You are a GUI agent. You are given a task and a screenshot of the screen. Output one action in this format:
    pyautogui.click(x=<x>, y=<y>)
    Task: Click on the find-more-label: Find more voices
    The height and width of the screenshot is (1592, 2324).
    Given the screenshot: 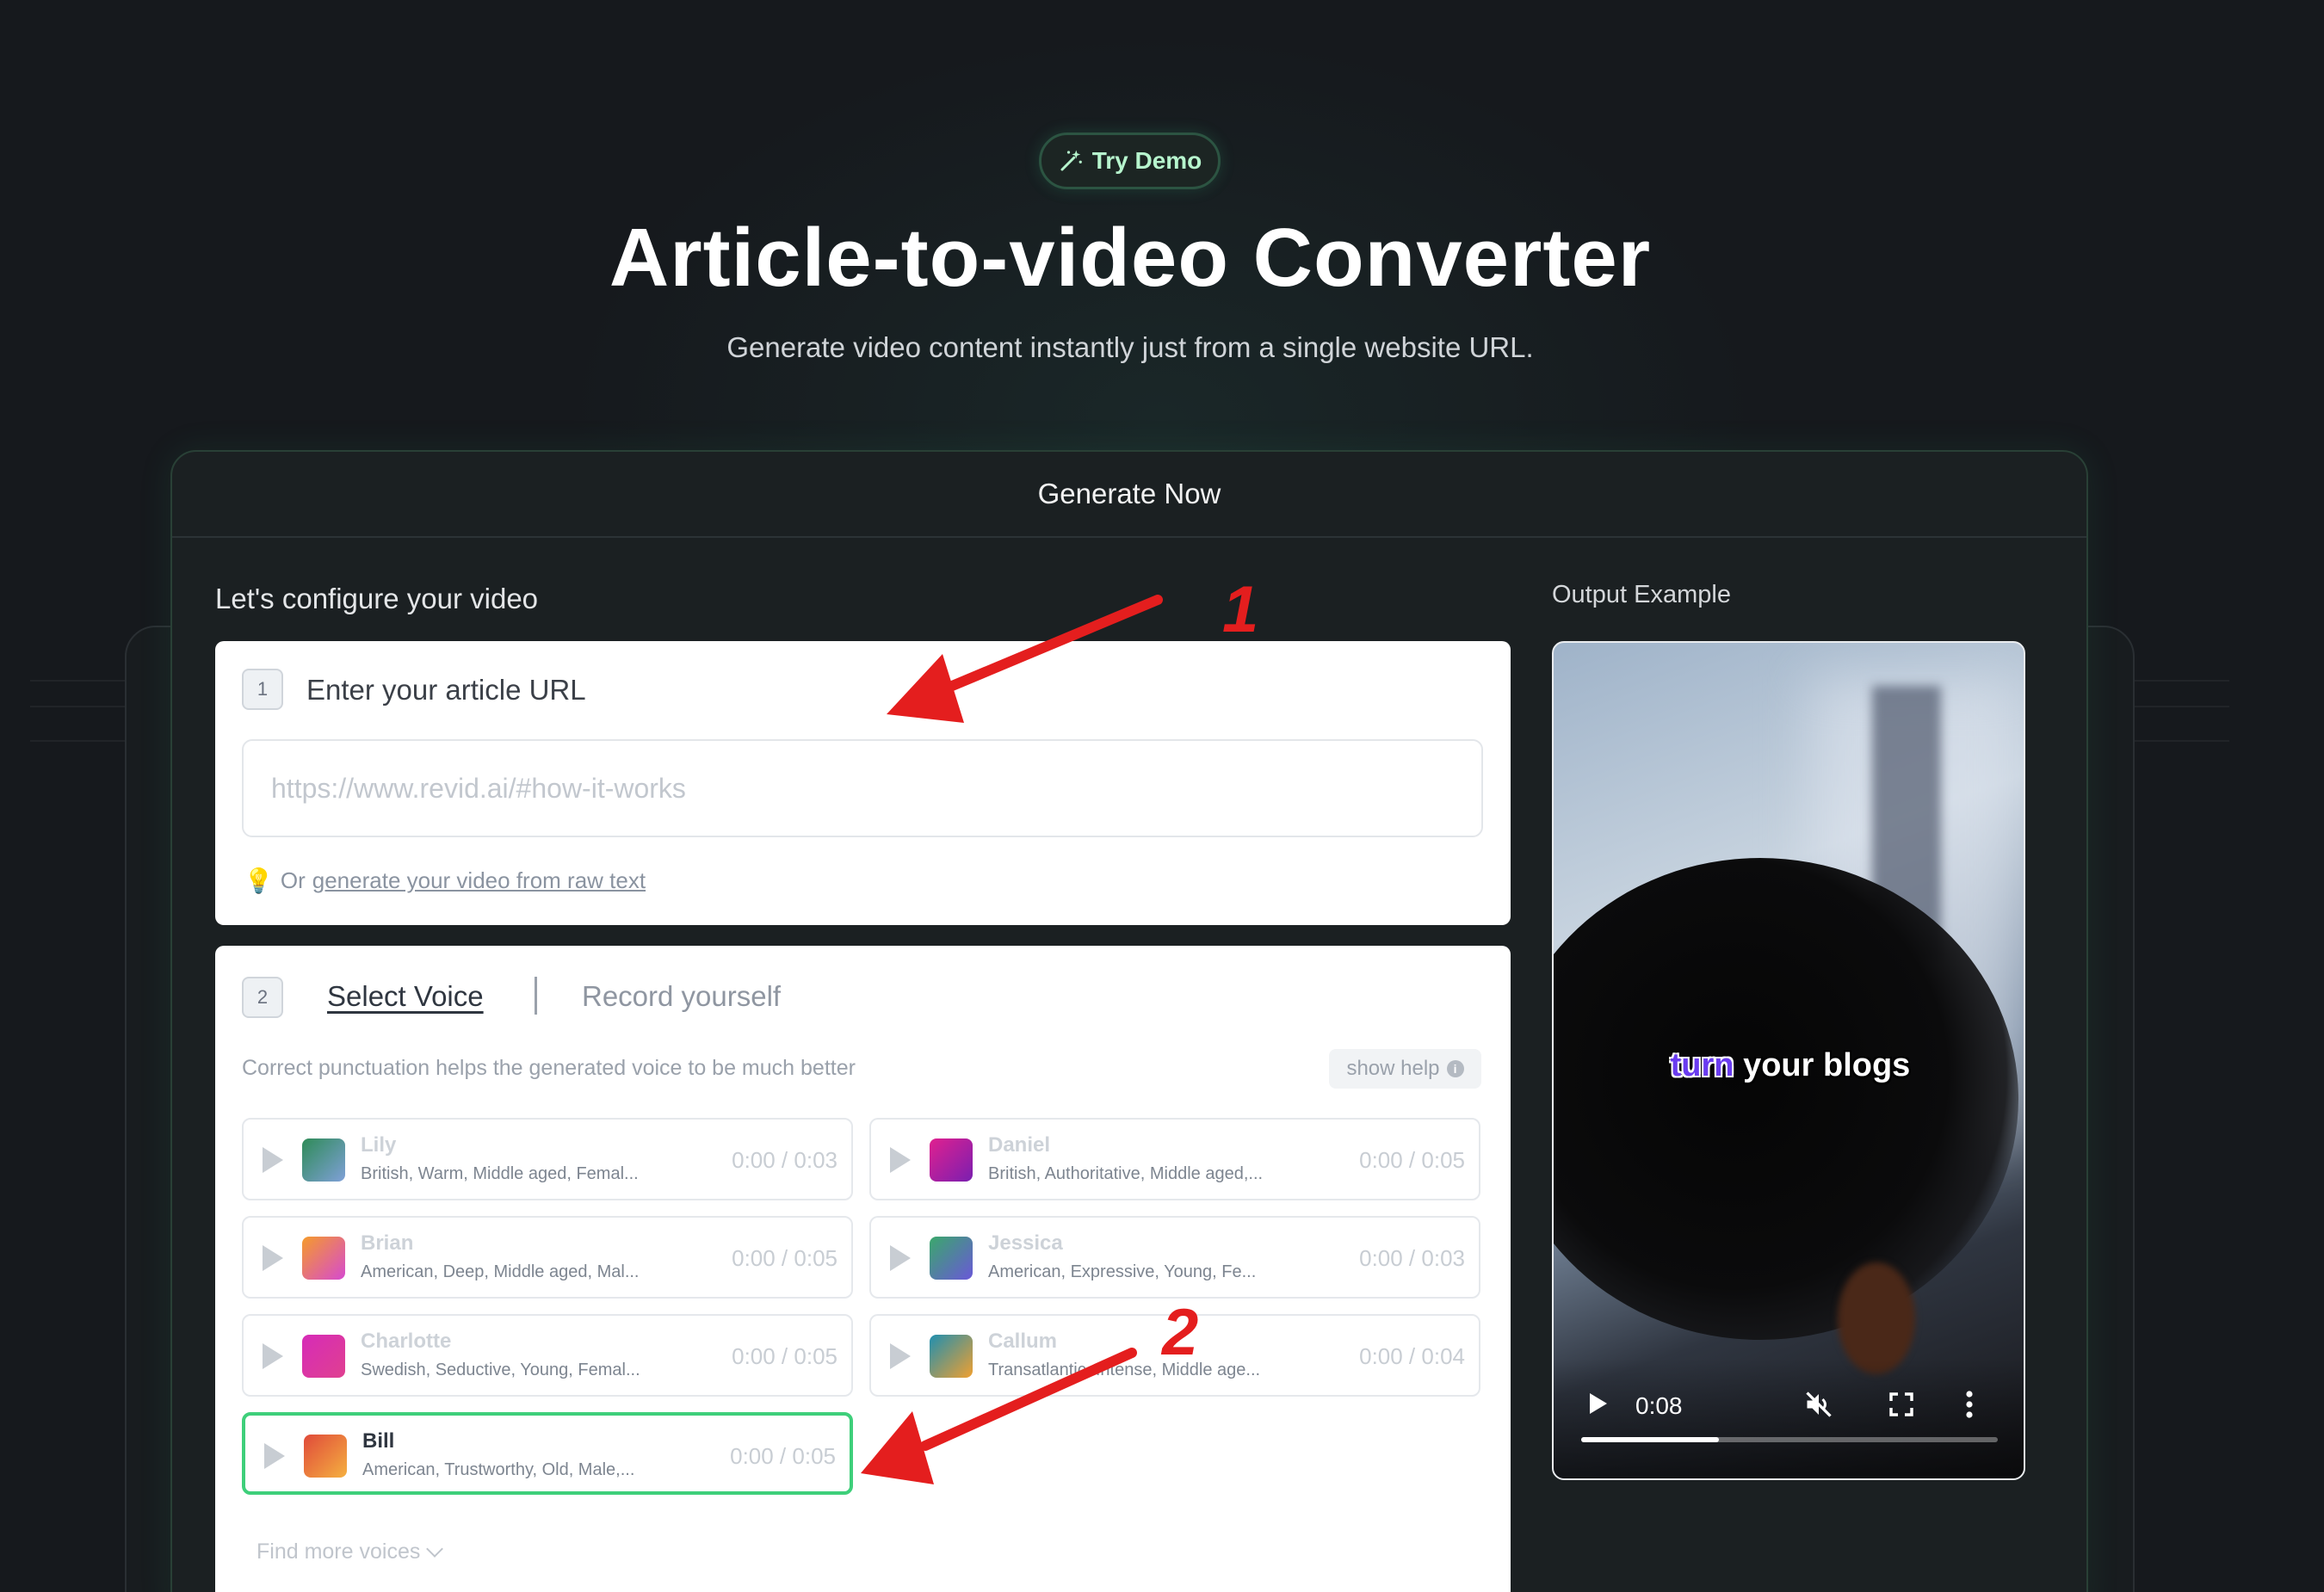 What is the action you would take?
    pyautogui.click(x=339, y=1552)
    